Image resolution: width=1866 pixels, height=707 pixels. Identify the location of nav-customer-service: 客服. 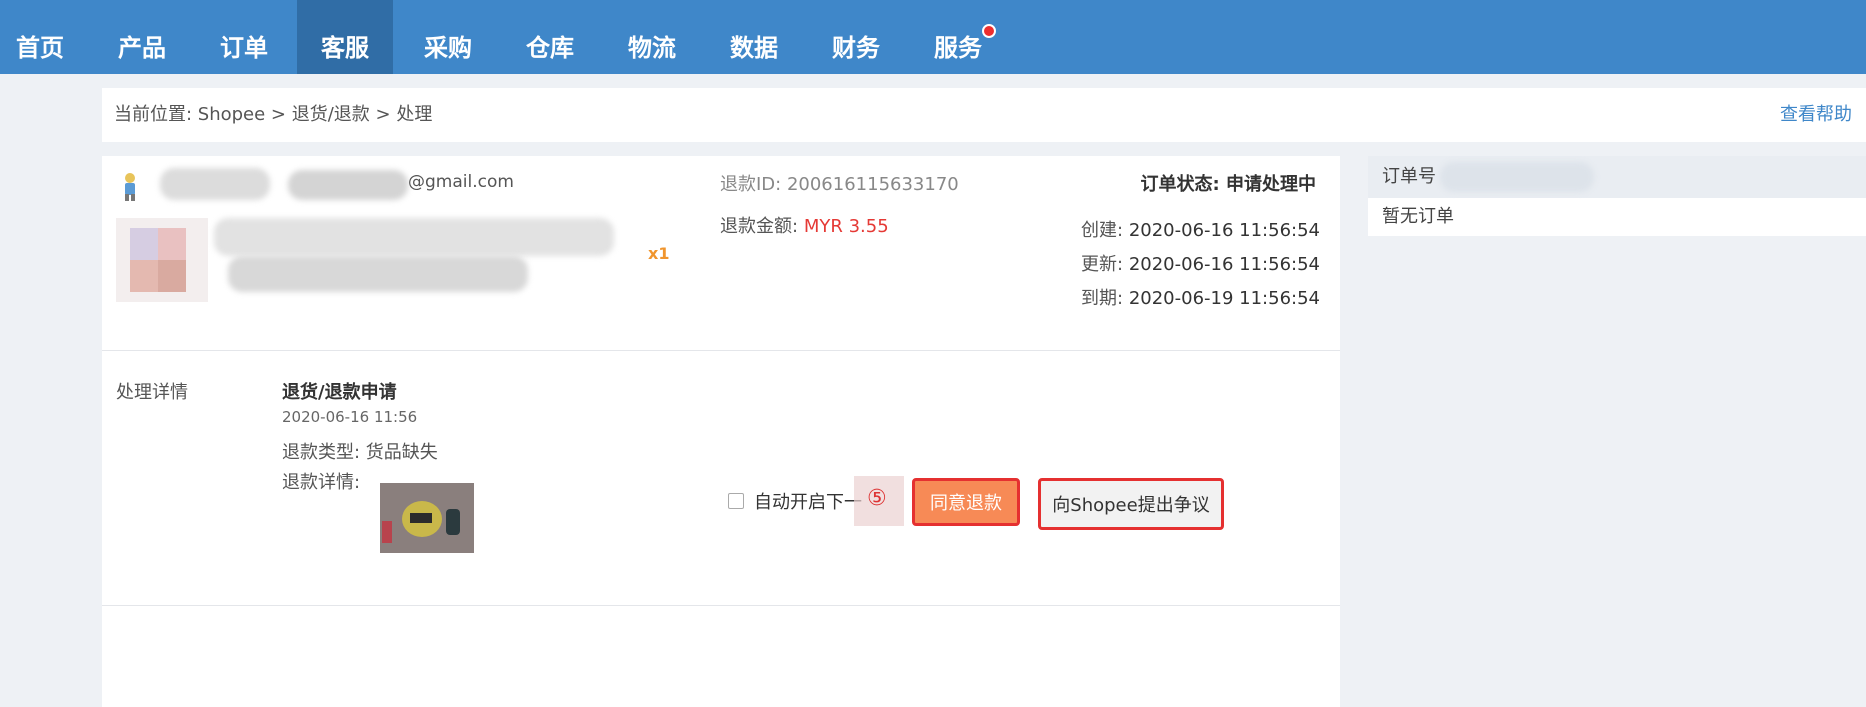
(345, 37).